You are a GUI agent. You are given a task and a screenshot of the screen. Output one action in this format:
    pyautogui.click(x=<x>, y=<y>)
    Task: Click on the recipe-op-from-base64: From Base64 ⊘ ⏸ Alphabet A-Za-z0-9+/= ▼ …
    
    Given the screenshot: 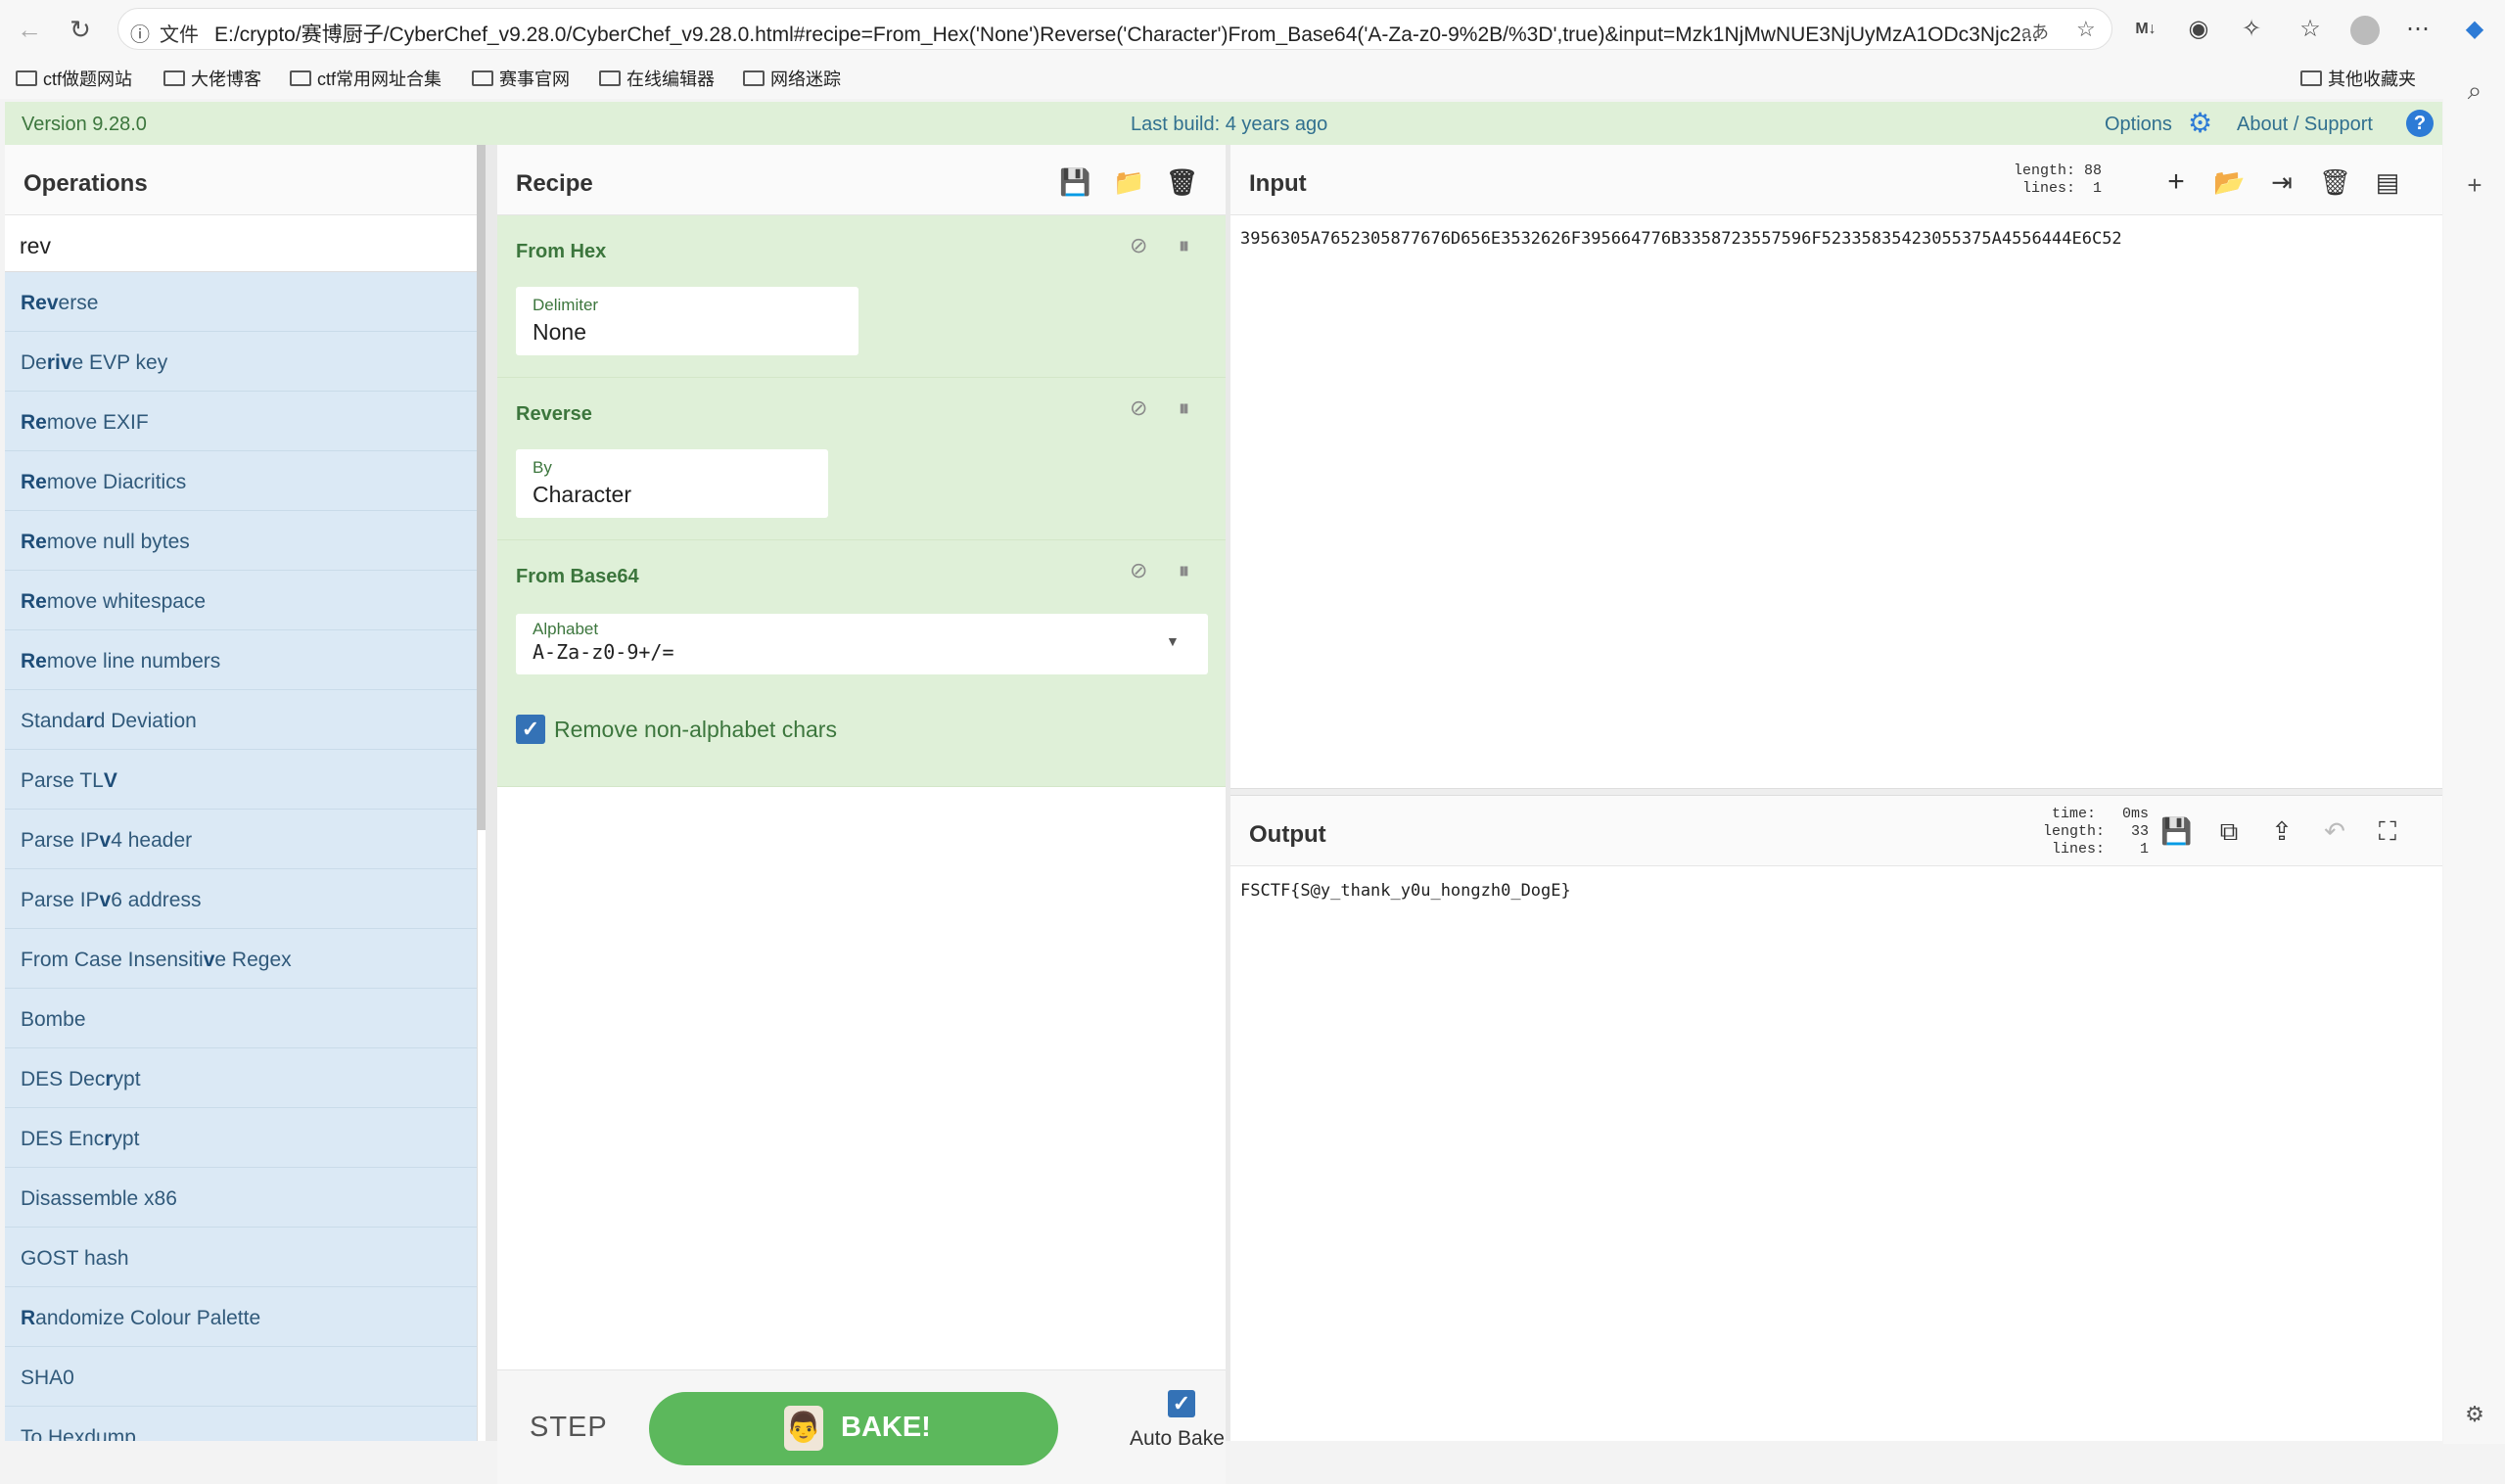 What is the action you would take?
    pyautogui.click(x=861, y=663)
    